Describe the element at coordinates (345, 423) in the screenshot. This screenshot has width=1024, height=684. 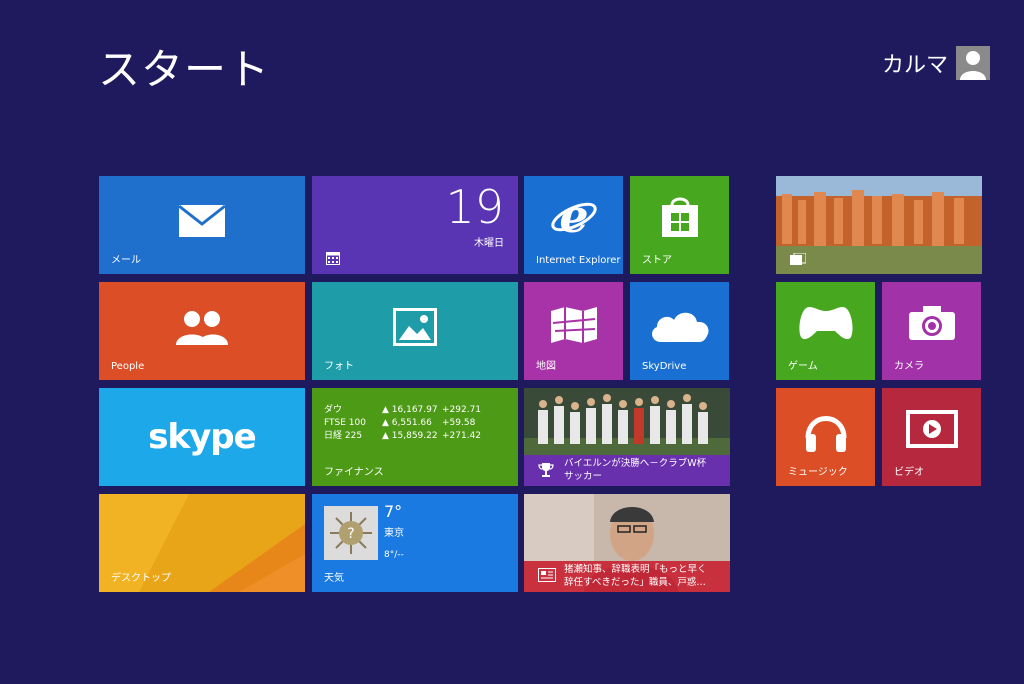
I see `finance-index-name: FTSE 100` at that location.